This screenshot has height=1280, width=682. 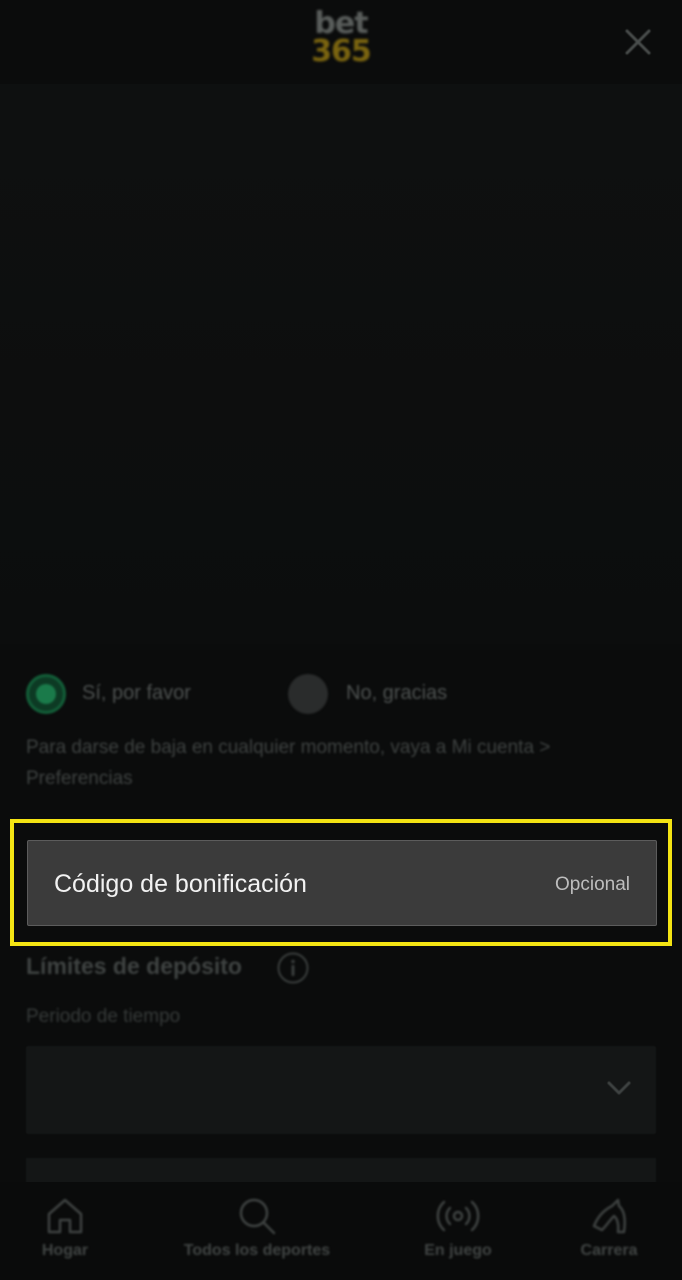 What do you see at coordinates (65, 1216) in the screenshot?
I see `home-icon` at bounding box center [65, 1216].